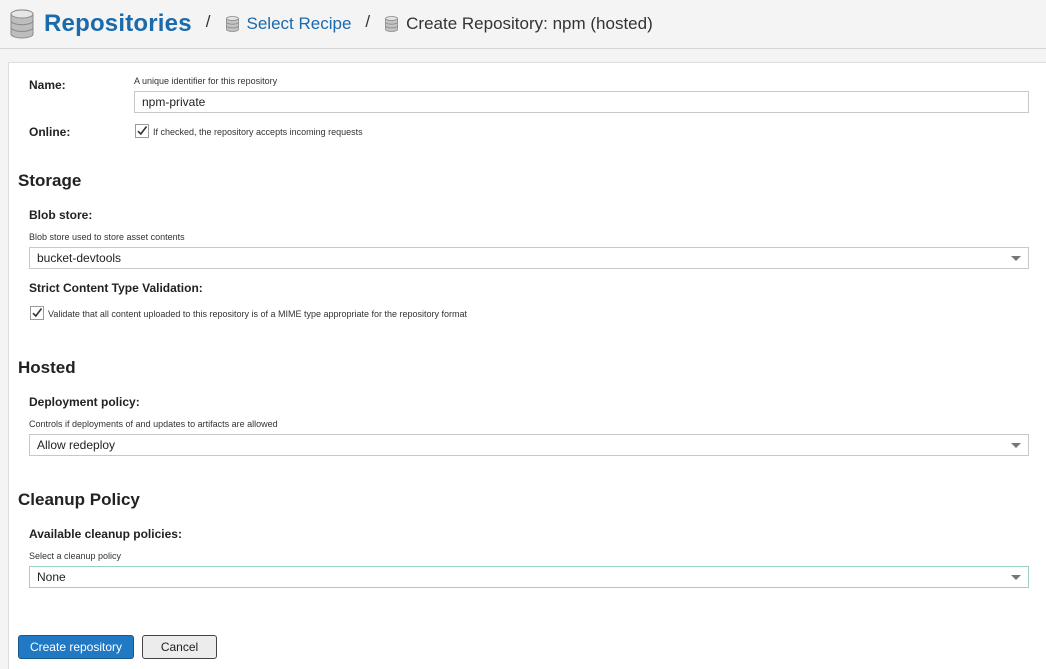 The width and height of the screenshot is (1046, 669). I want to click on cleanup-policy-select: None, so click(529, 577).